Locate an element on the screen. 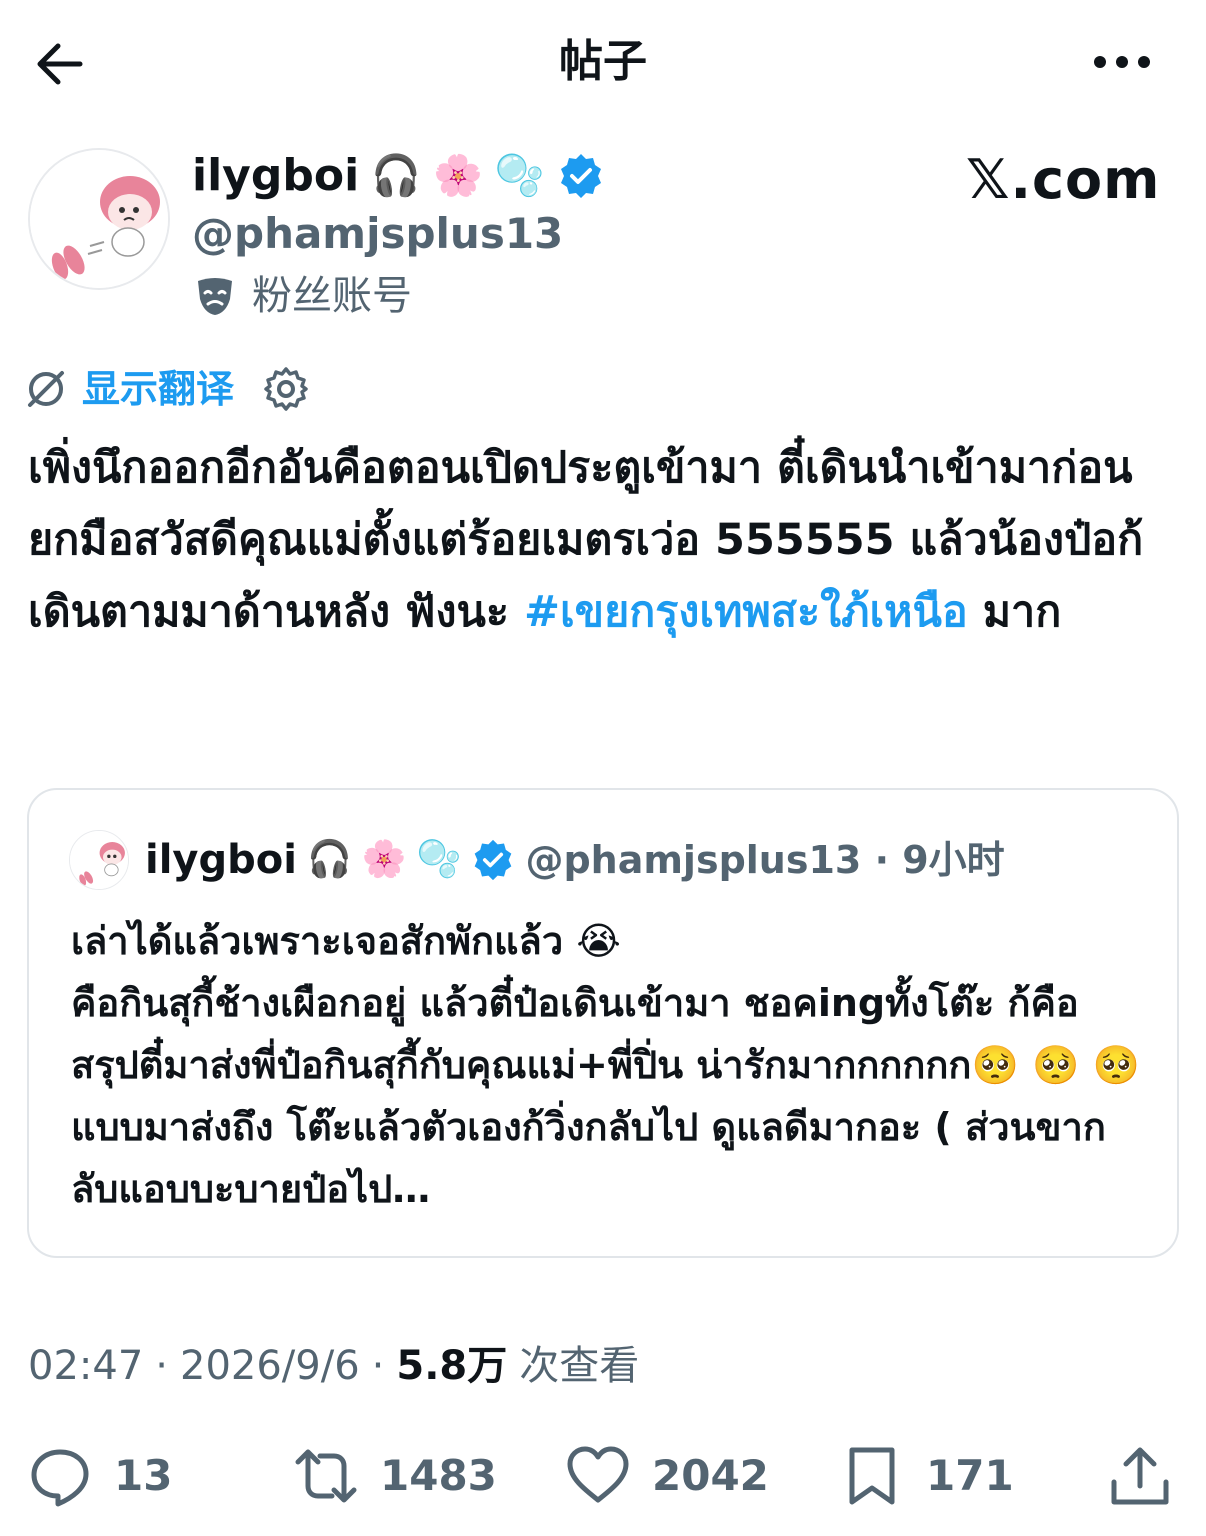 The width and height of the screenshot is (1206, 1536). repost-count: 1483 is located at coordinates (438, 1475).